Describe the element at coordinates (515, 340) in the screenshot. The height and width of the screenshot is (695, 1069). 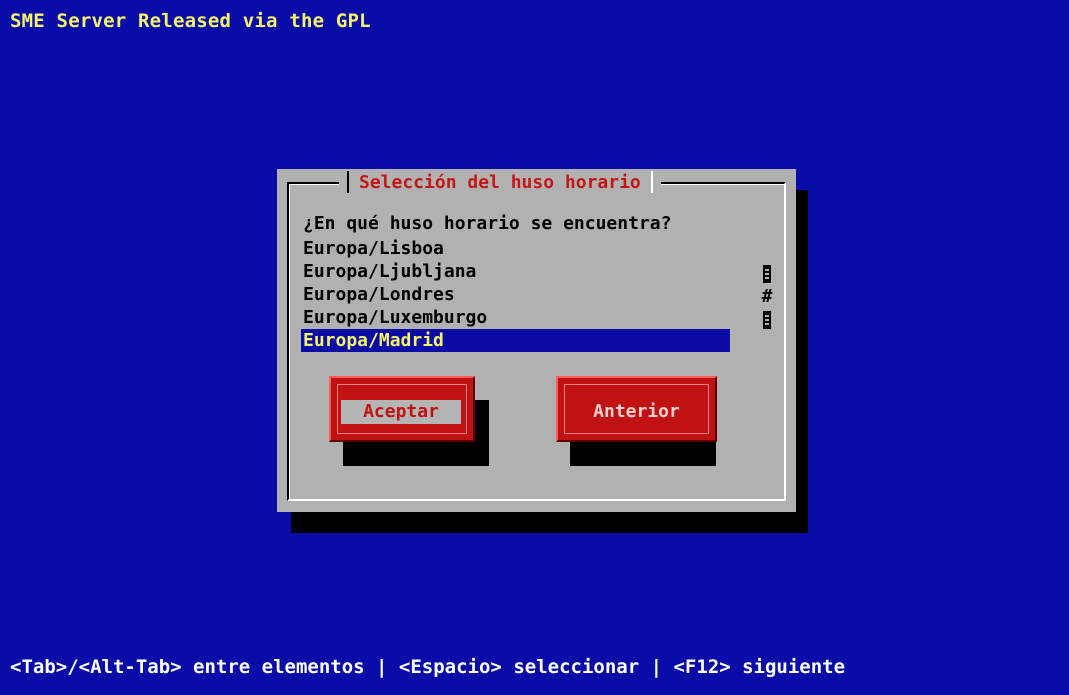
I see `list-item-selected: Europa/Madrid` at that location.